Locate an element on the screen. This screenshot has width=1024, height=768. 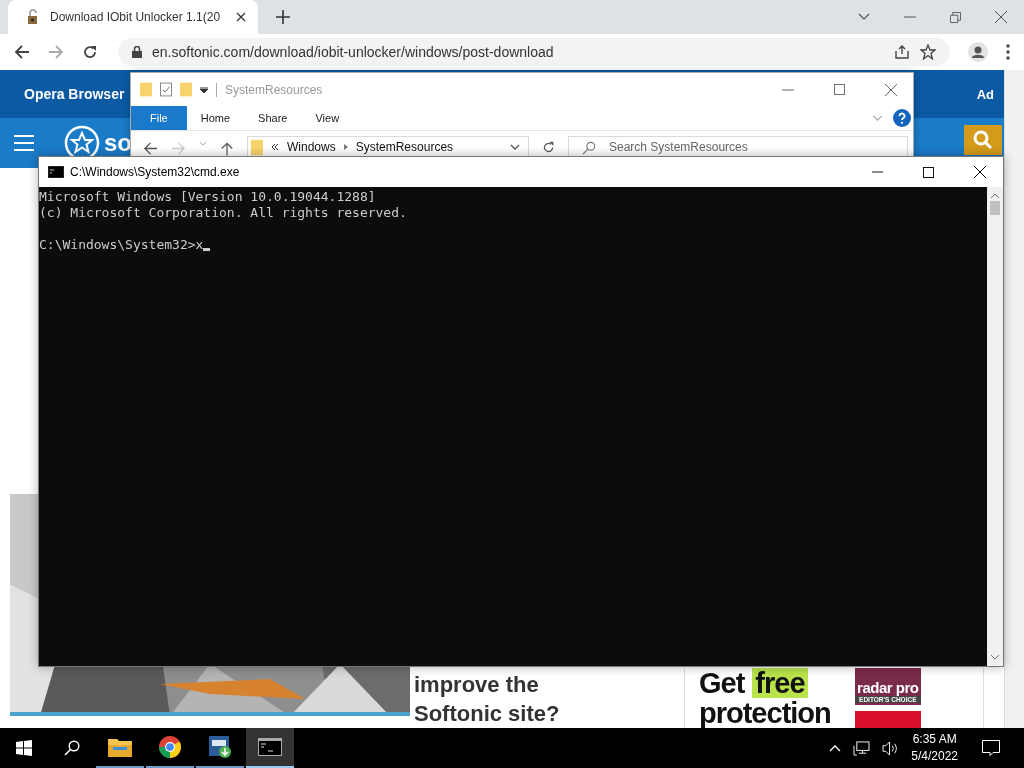
window-title: SystemResources is located at coordinates (274, 89).